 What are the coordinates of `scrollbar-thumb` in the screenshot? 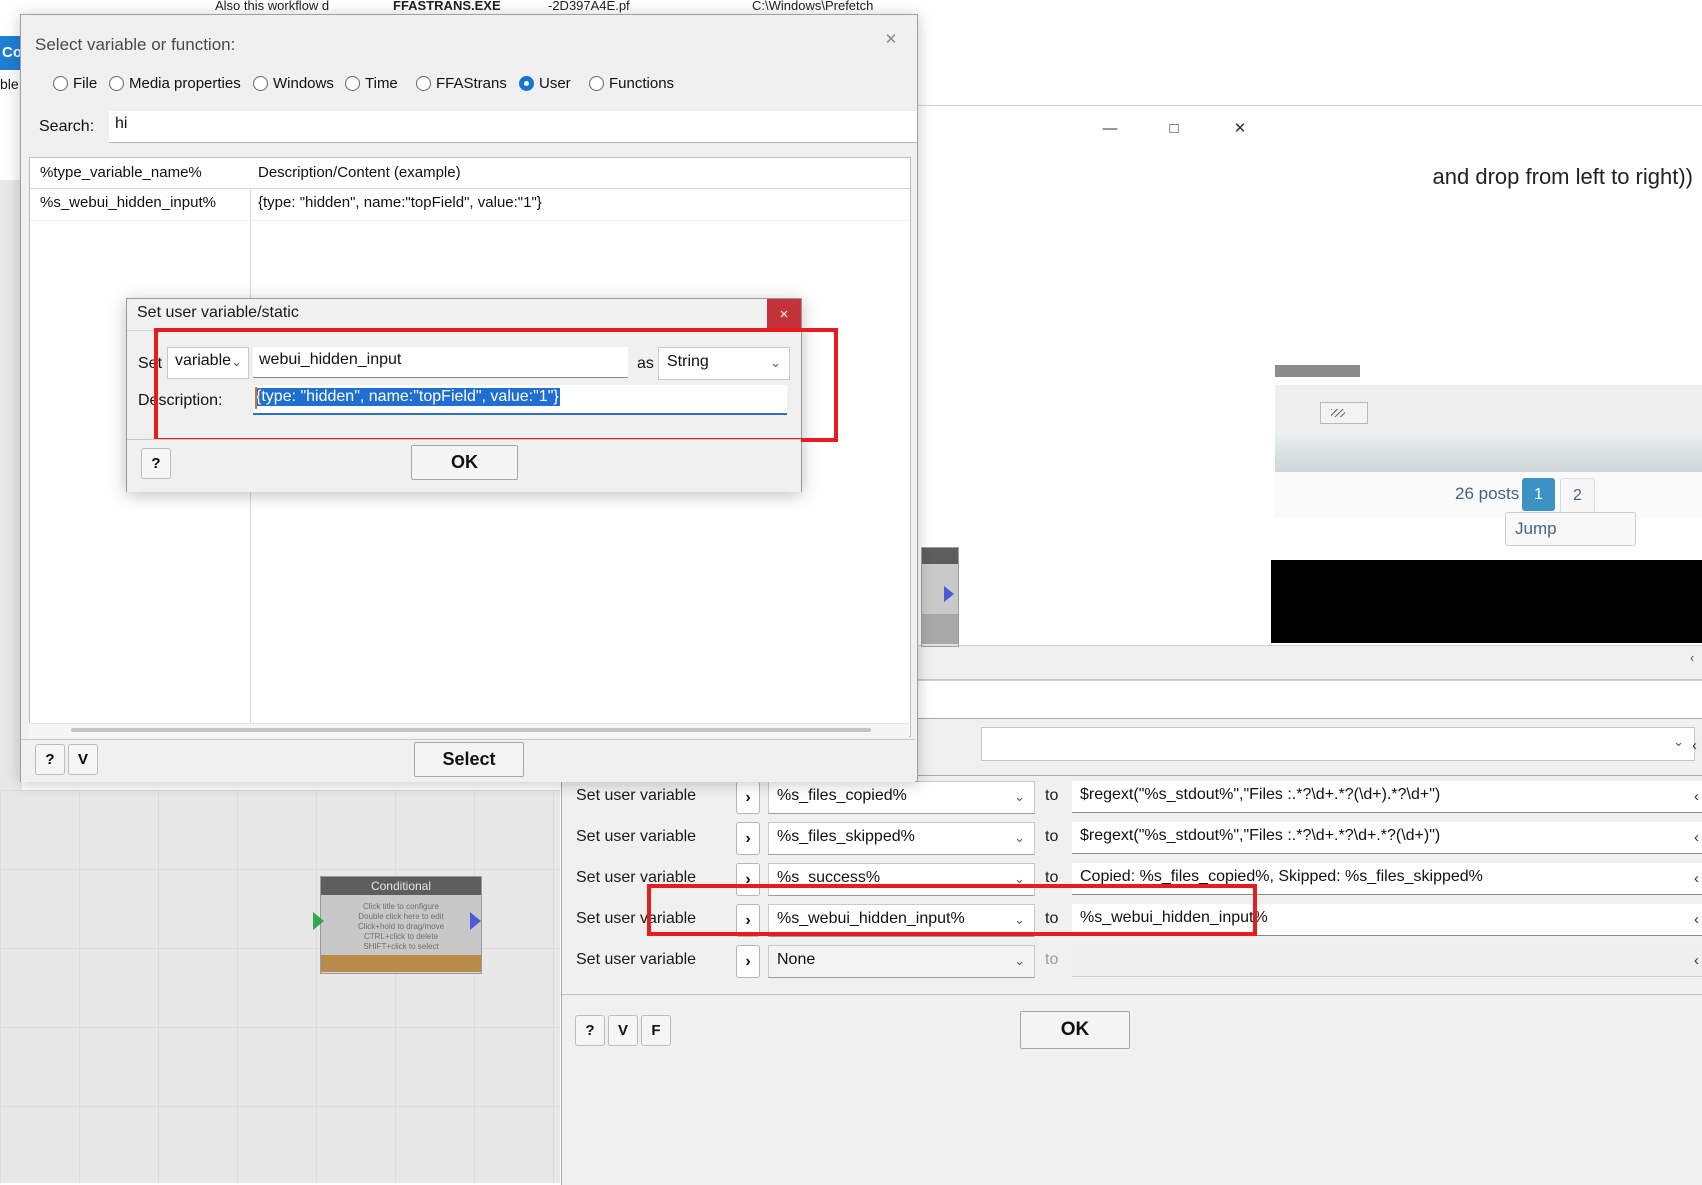 It's located at (471, 730).